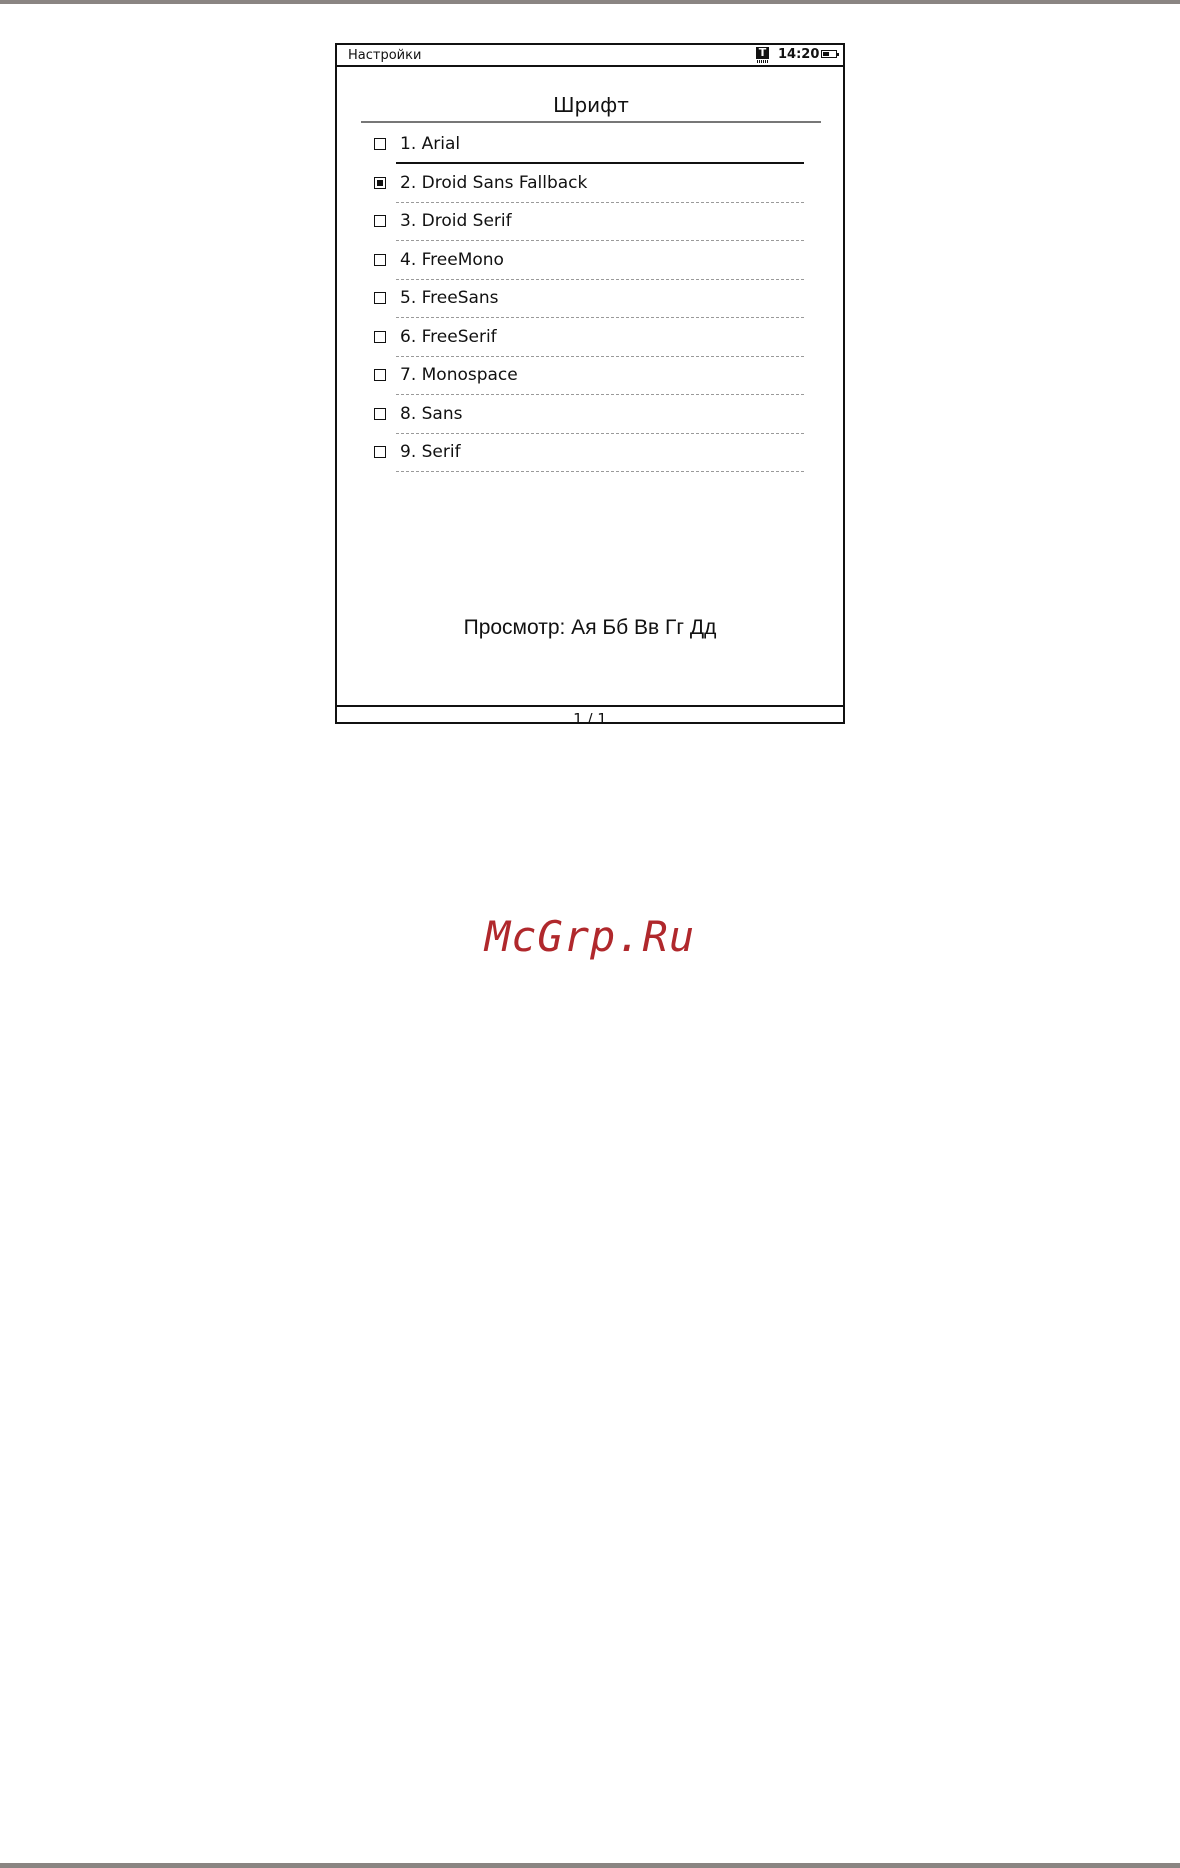 This screenshot has width=1180, height=1868. I want to click on dialog-title: Шрифт, so click(591, 105).